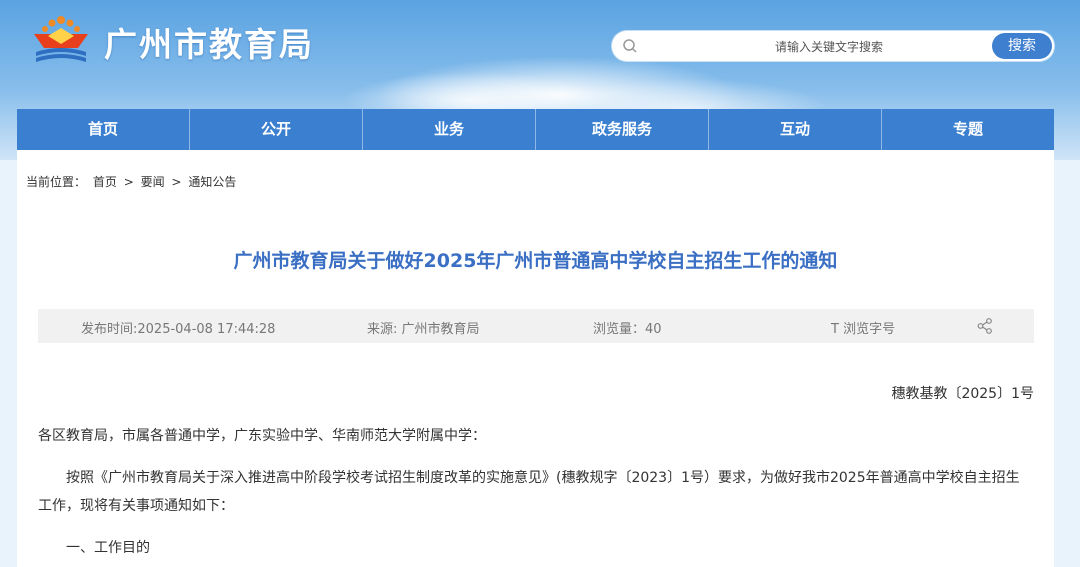  Describe the element at coordinates (103, 129) in the screenshot. I see `nav-item-home: 首页` at that location.